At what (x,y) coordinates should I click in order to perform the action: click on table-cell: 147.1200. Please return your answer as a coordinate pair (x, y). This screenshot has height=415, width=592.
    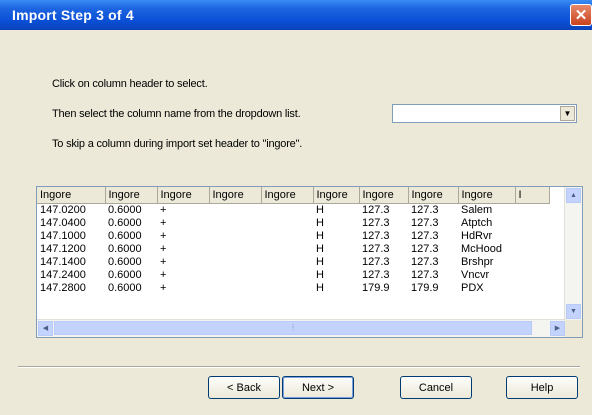
    Looking at the image, I should click on (63, 249).